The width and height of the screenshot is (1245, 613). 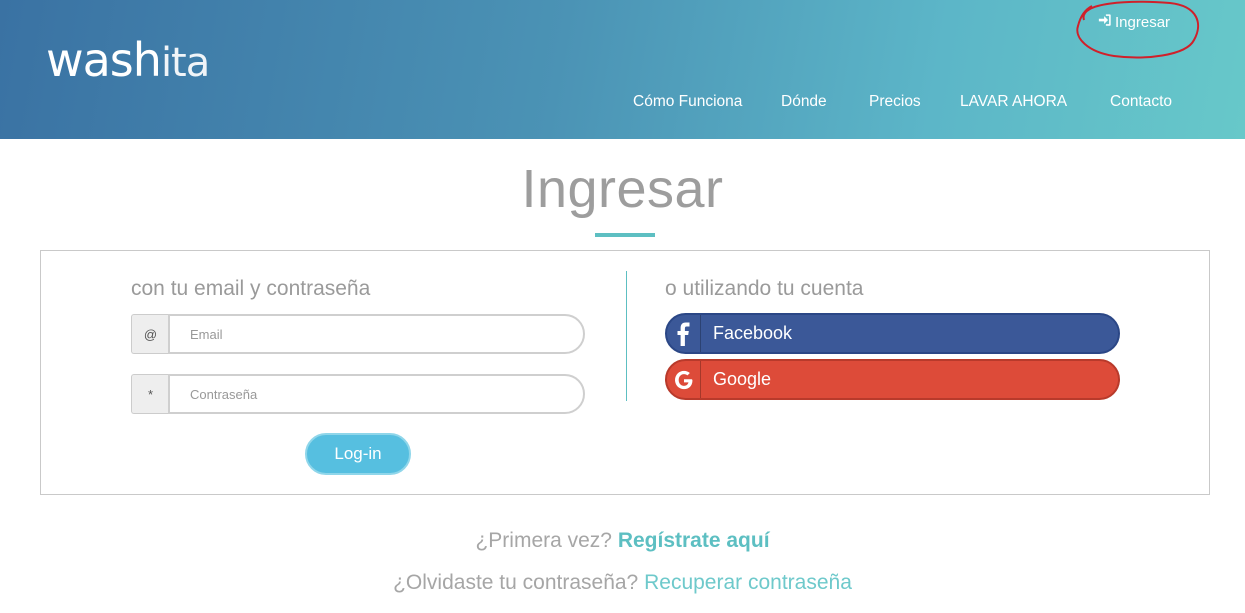 What do you see at coordinates (892, 333) in the screenshot?
I see `facebook-login-button: Facebook` at bounding box center [892, 333].